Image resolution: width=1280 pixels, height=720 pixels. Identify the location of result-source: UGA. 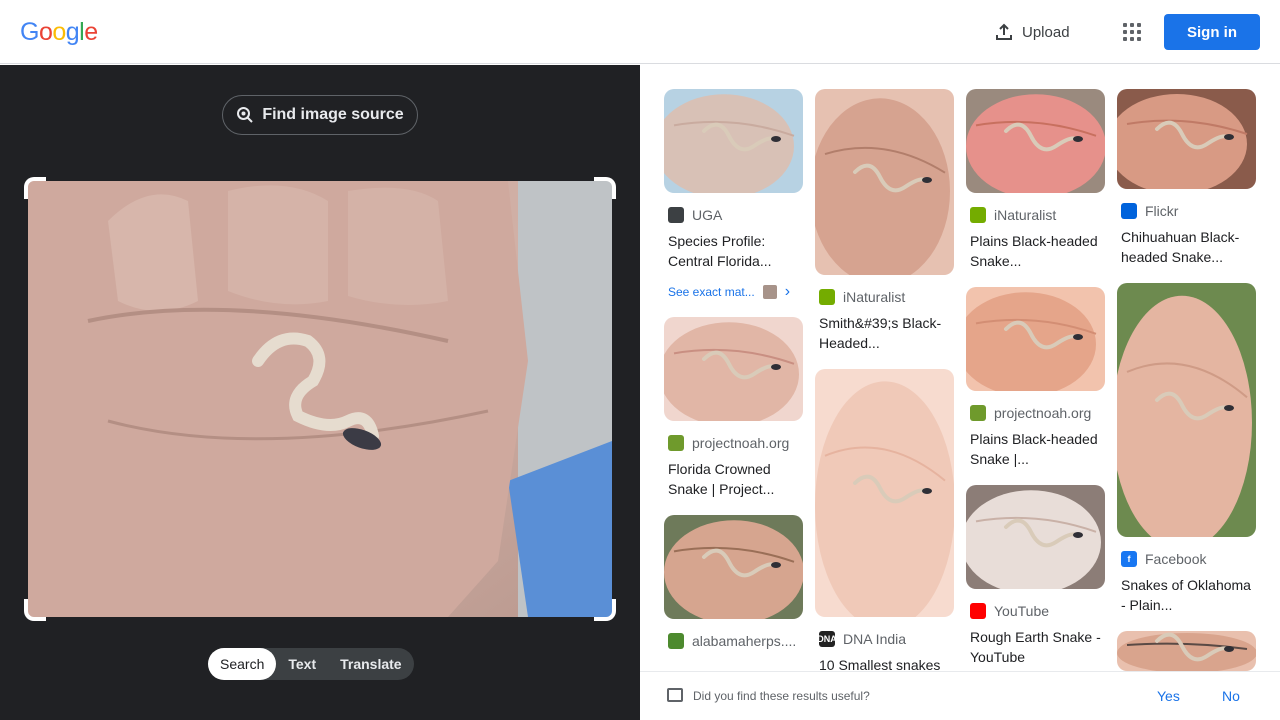
(733, 215).